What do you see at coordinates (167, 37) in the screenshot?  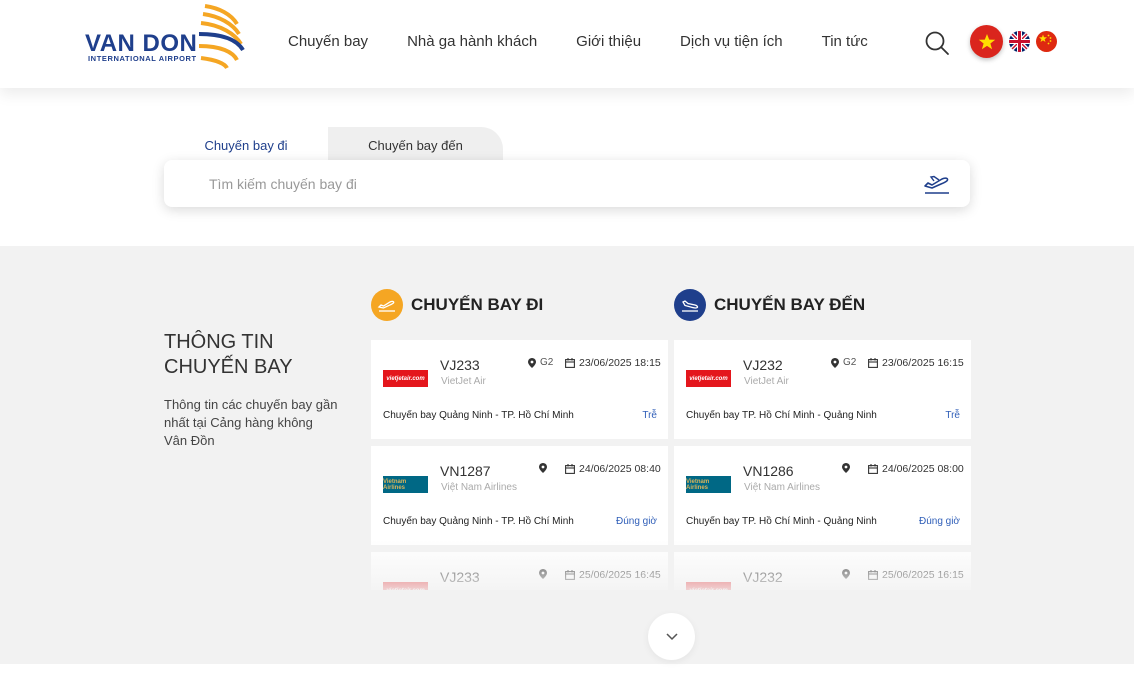 I see `airport-logo: VAN DON INTERNATIONAL AIRPORT` at bounding box center [167, 37].